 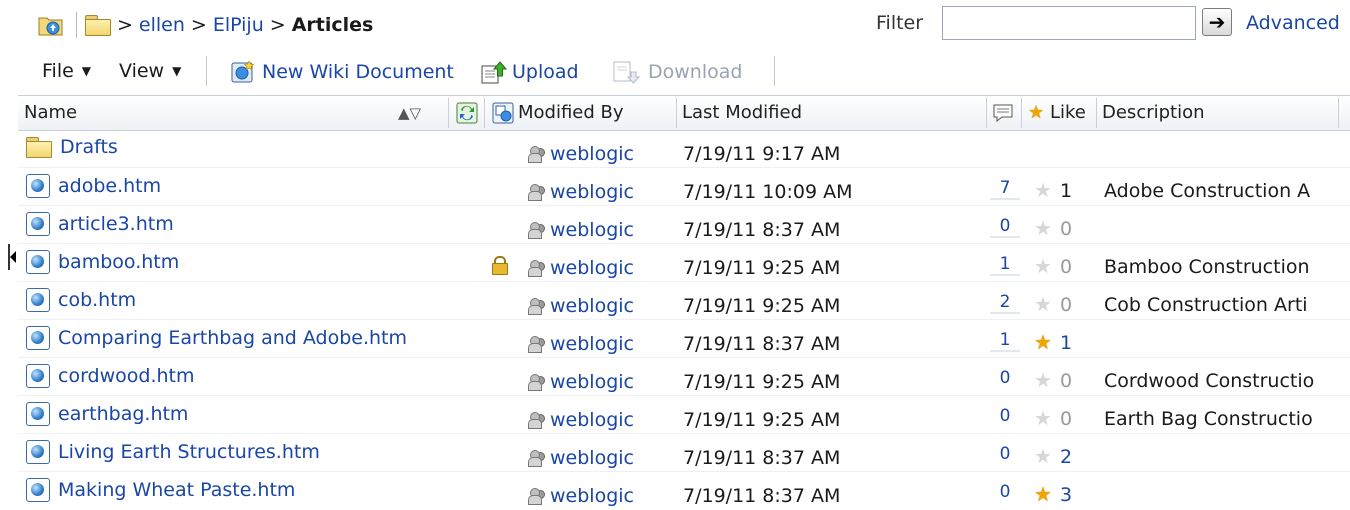 What do you see at coordinates (1005, 303) in the screenshot?
I see `comment-count-link: 2` at bounding box center [1005, 303].